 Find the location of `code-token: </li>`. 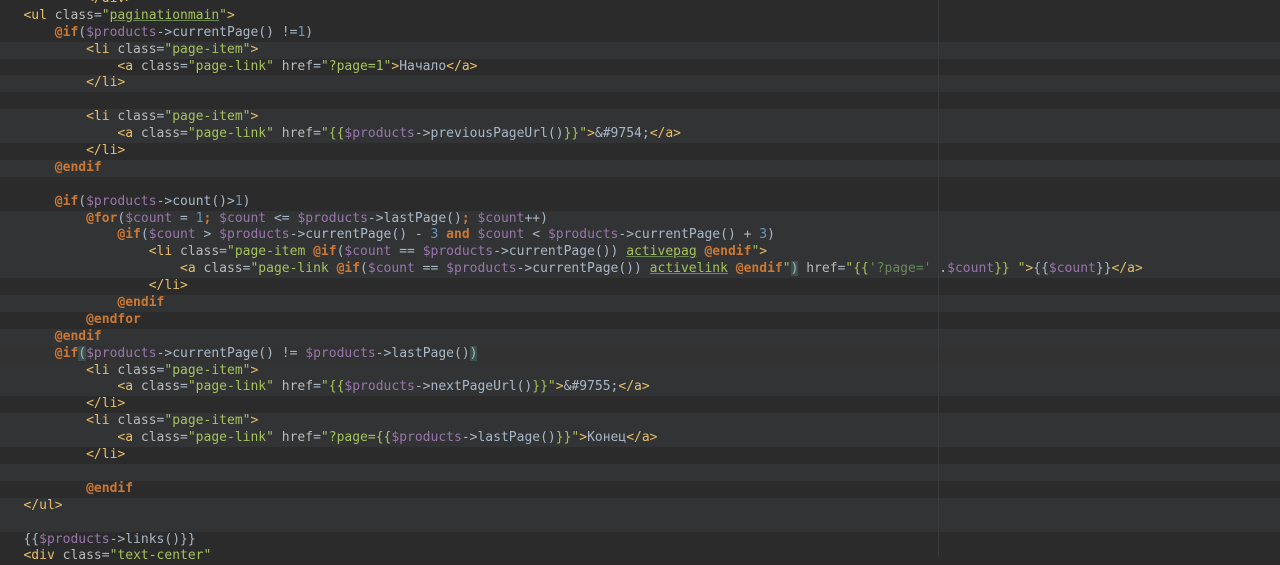

code-token: </li> is located at coordinates (106, 83).